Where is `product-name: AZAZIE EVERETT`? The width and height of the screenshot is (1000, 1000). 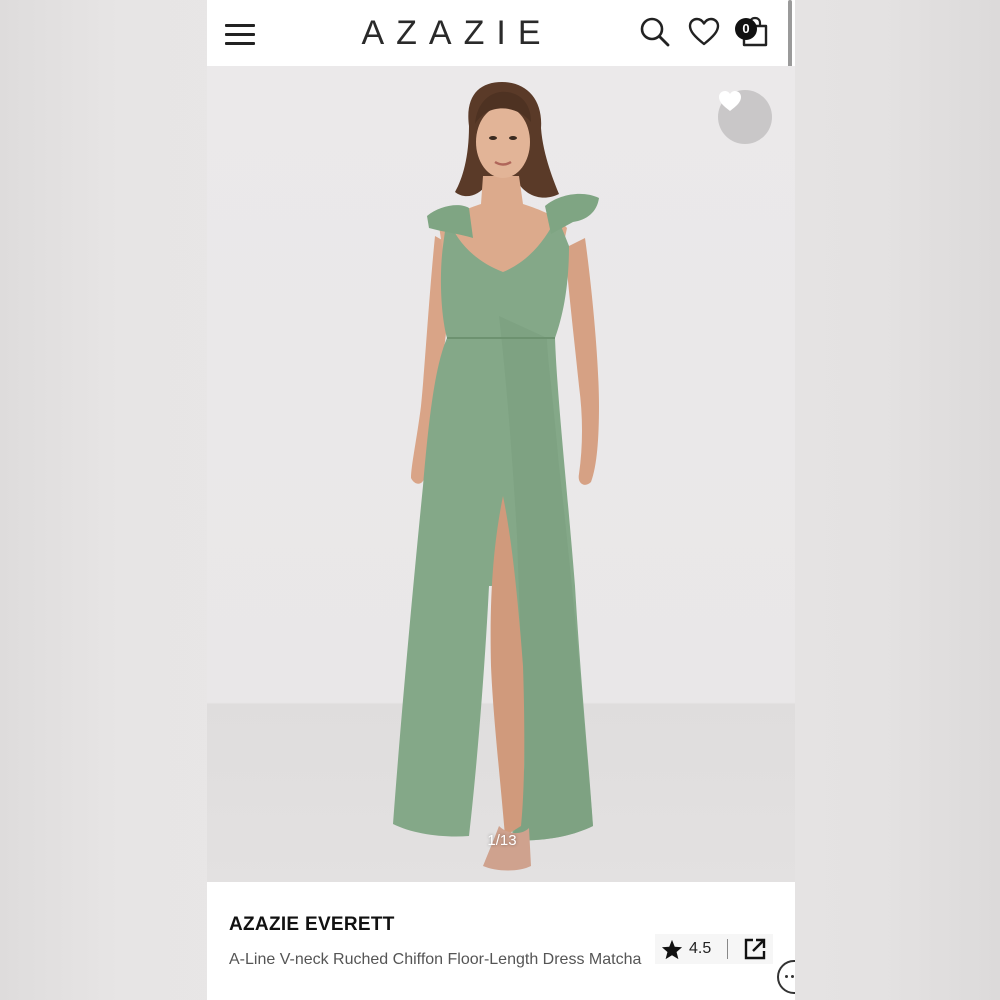
product-name: AZAZIE EVERETT is located at coordinates (312, 924).